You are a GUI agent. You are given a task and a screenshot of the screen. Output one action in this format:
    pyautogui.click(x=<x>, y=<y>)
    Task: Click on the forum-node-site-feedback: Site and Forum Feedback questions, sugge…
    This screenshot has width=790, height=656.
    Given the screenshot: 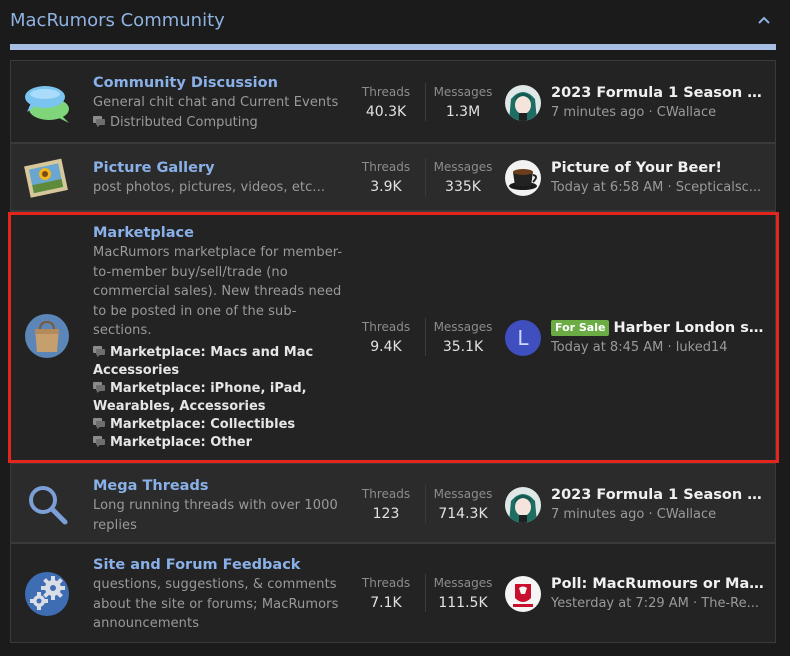 What is the action you would take?
    pyautogui.click(x=393, y=593)
    